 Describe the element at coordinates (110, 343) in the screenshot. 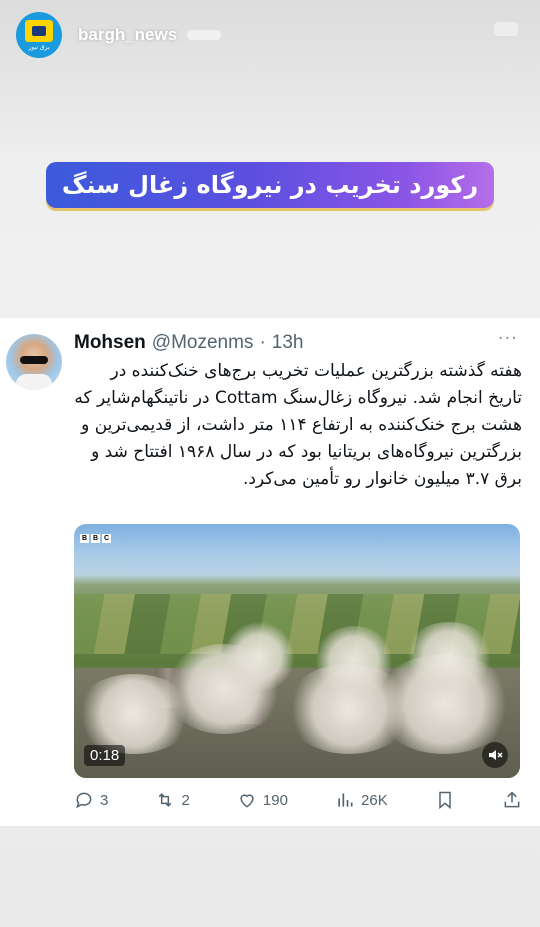

I see `tweet-author-name: Mohsen` at that location.